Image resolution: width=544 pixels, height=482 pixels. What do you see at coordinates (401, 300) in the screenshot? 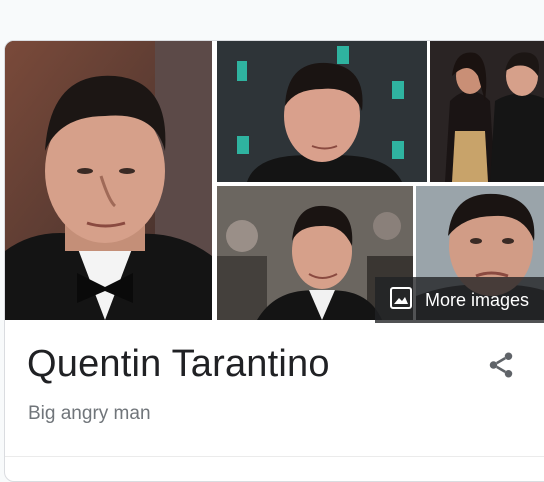
I see `image-icon` at bounding box center [401, 300].